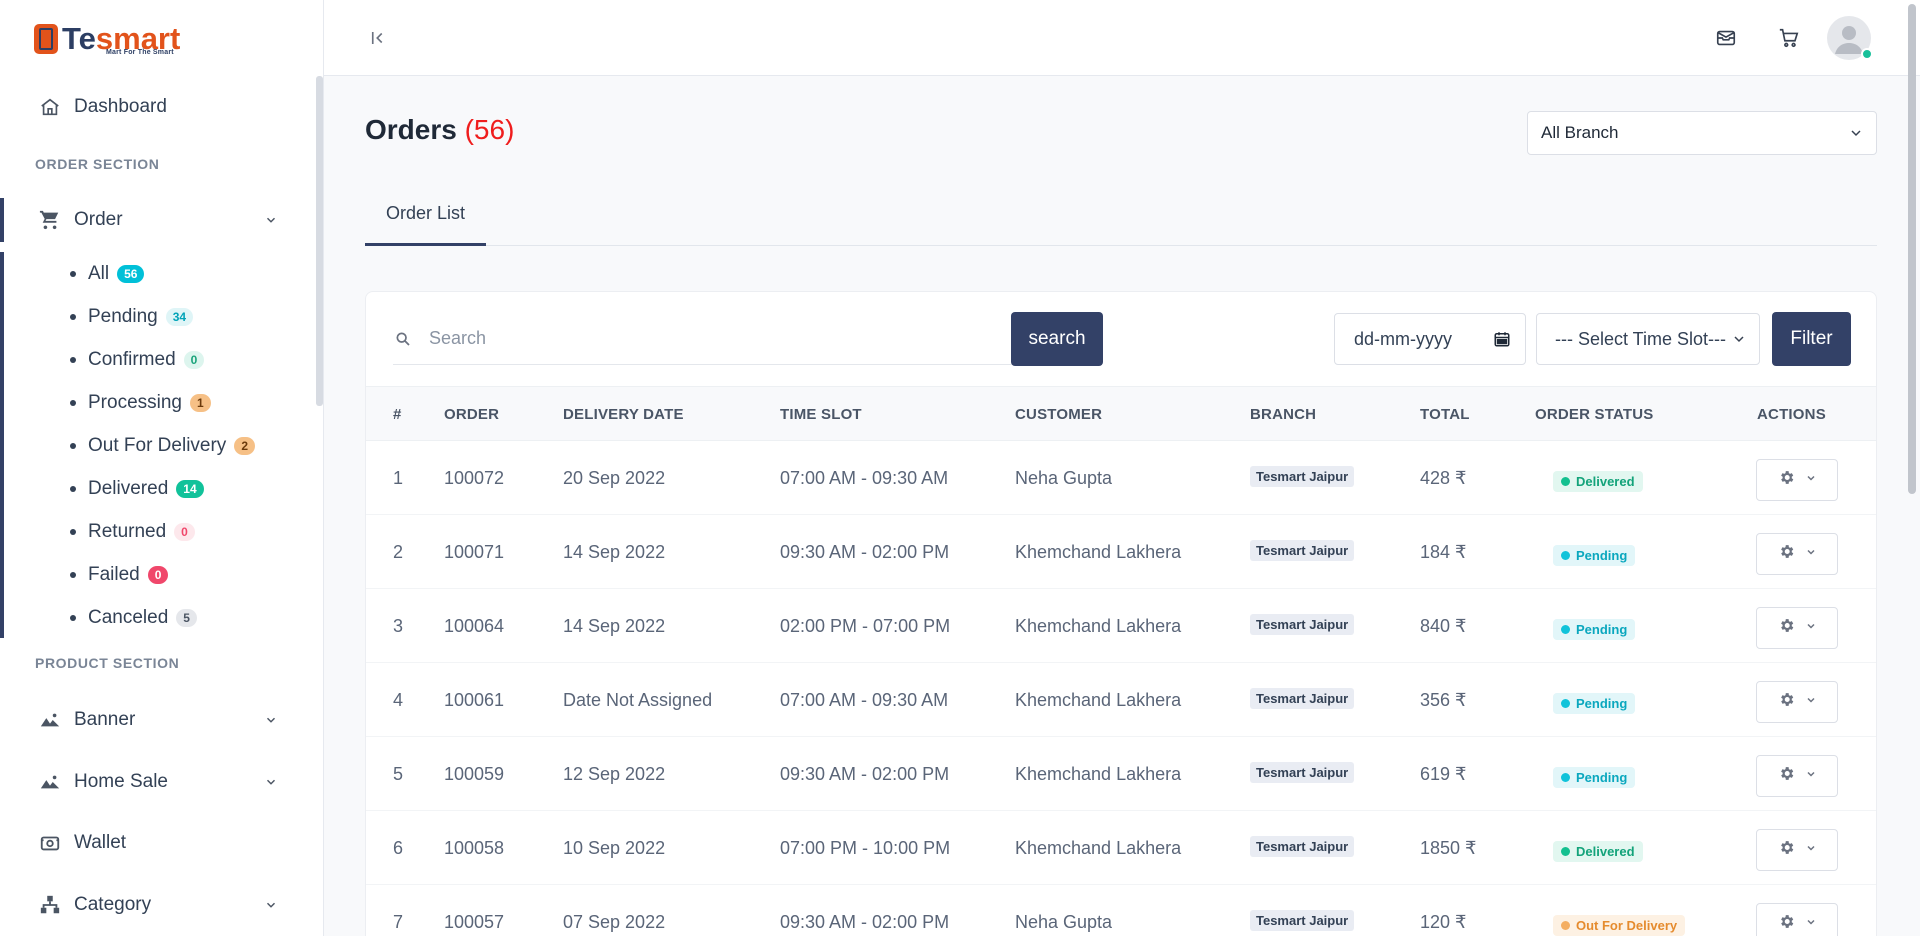 This screenshot has height=936, width=1920. Describe the element at coordinates (158, 843) in the screenshot. I see `sidebar-item-wallet: Wallet` at that location.